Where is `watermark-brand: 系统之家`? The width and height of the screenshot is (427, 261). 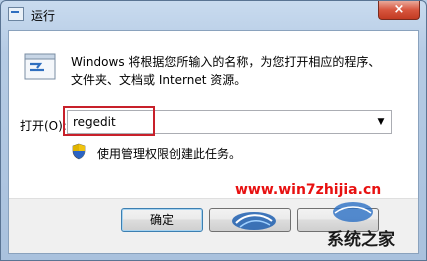
watermark-brand: 系统之家 is located at coordinates (361, 240).